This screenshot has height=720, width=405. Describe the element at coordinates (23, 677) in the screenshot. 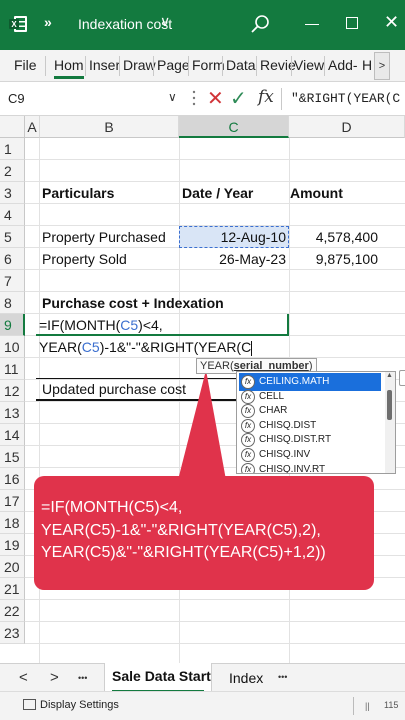

I see `previous-sheet-button: <` at that location.